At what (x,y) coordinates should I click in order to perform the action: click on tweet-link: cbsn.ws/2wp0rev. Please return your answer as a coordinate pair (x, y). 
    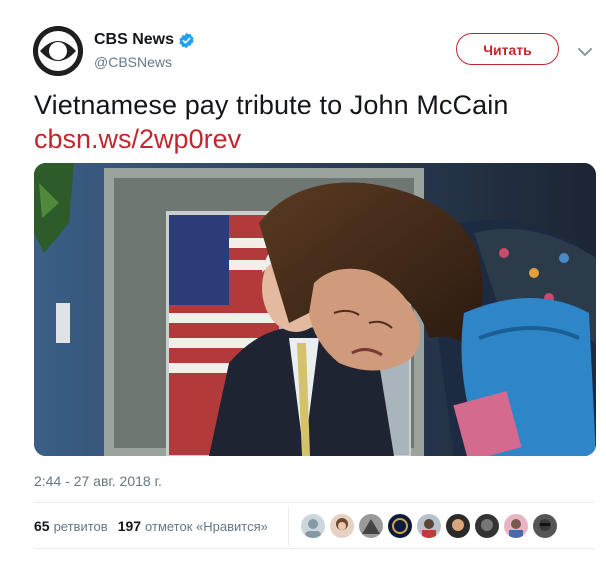
    Looking at the image, I should click on (137, 139).